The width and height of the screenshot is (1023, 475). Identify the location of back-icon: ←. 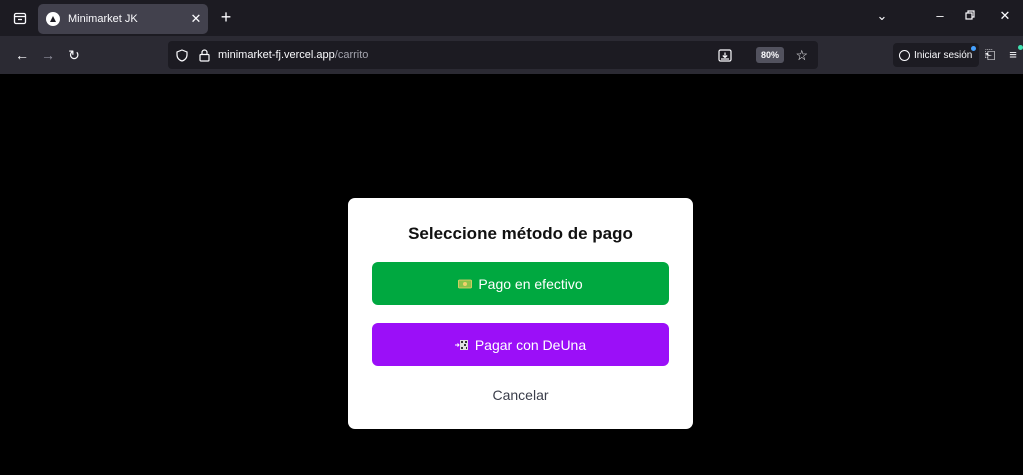
(22, 55).